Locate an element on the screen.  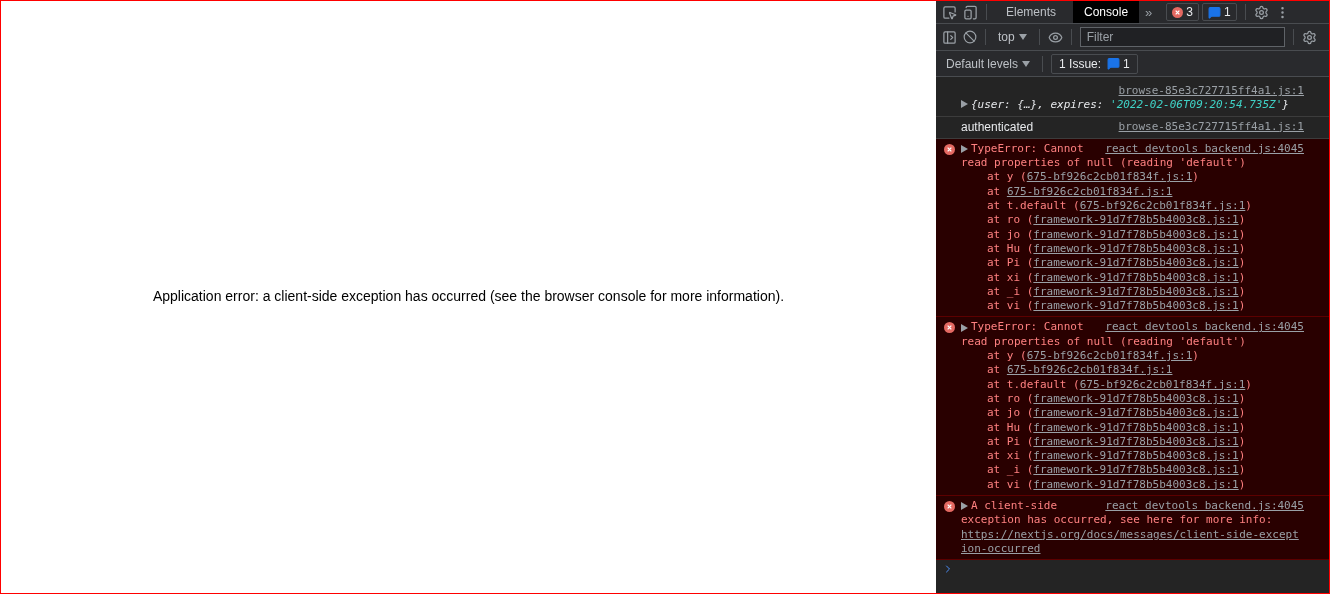
issue-count-badge: 1 is located at coordinates (1219, 12).